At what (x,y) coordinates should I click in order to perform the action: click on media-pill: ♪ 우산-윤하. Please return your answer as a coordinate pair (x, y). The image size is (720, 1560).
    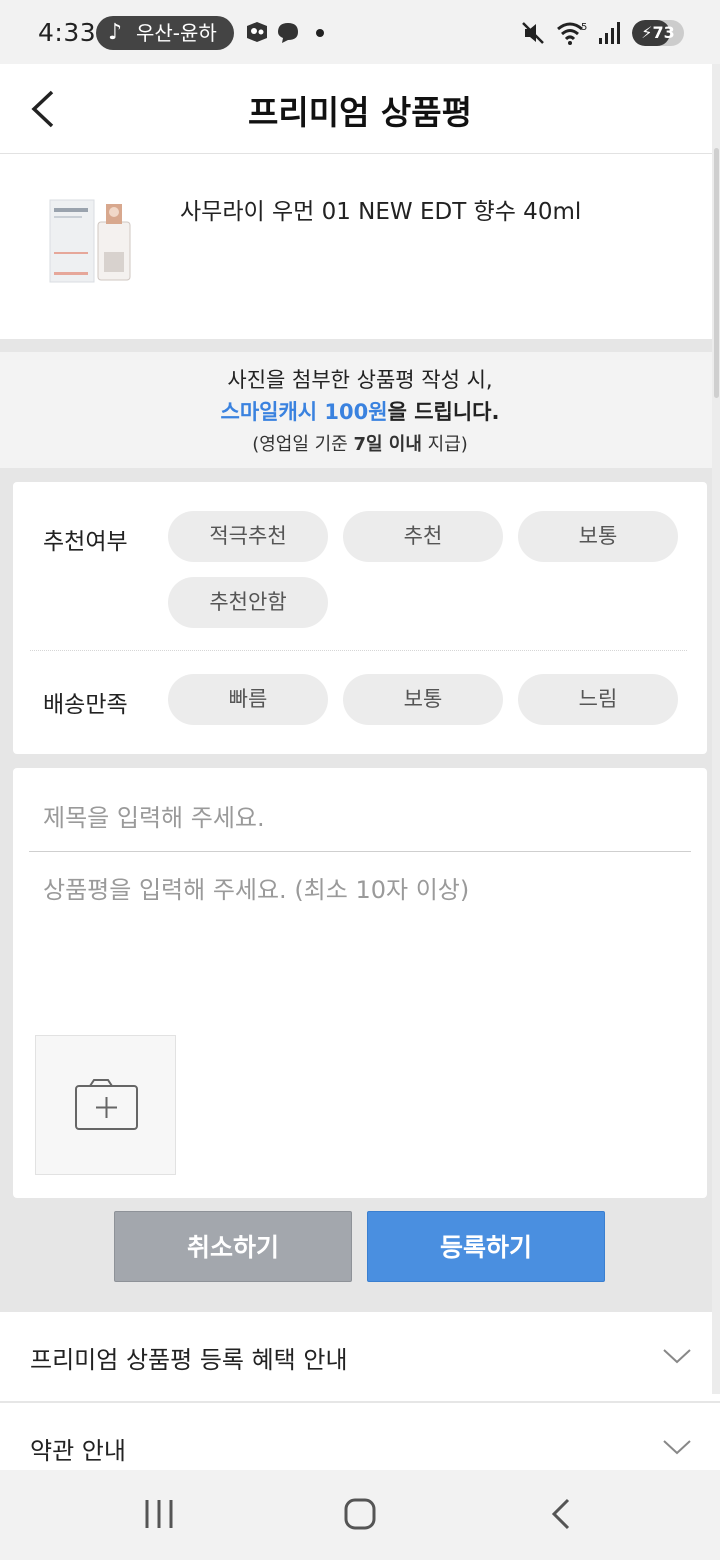
    Looking at the image, I should click on (165, 33).